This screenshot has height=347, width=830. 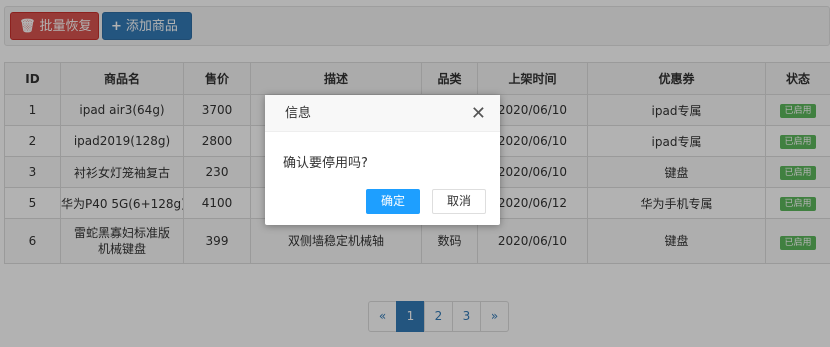 What do you see at coordinates (458, 201) in the screenshot?
I see `cancel-button: 取消` at bounding box center [458, 201].